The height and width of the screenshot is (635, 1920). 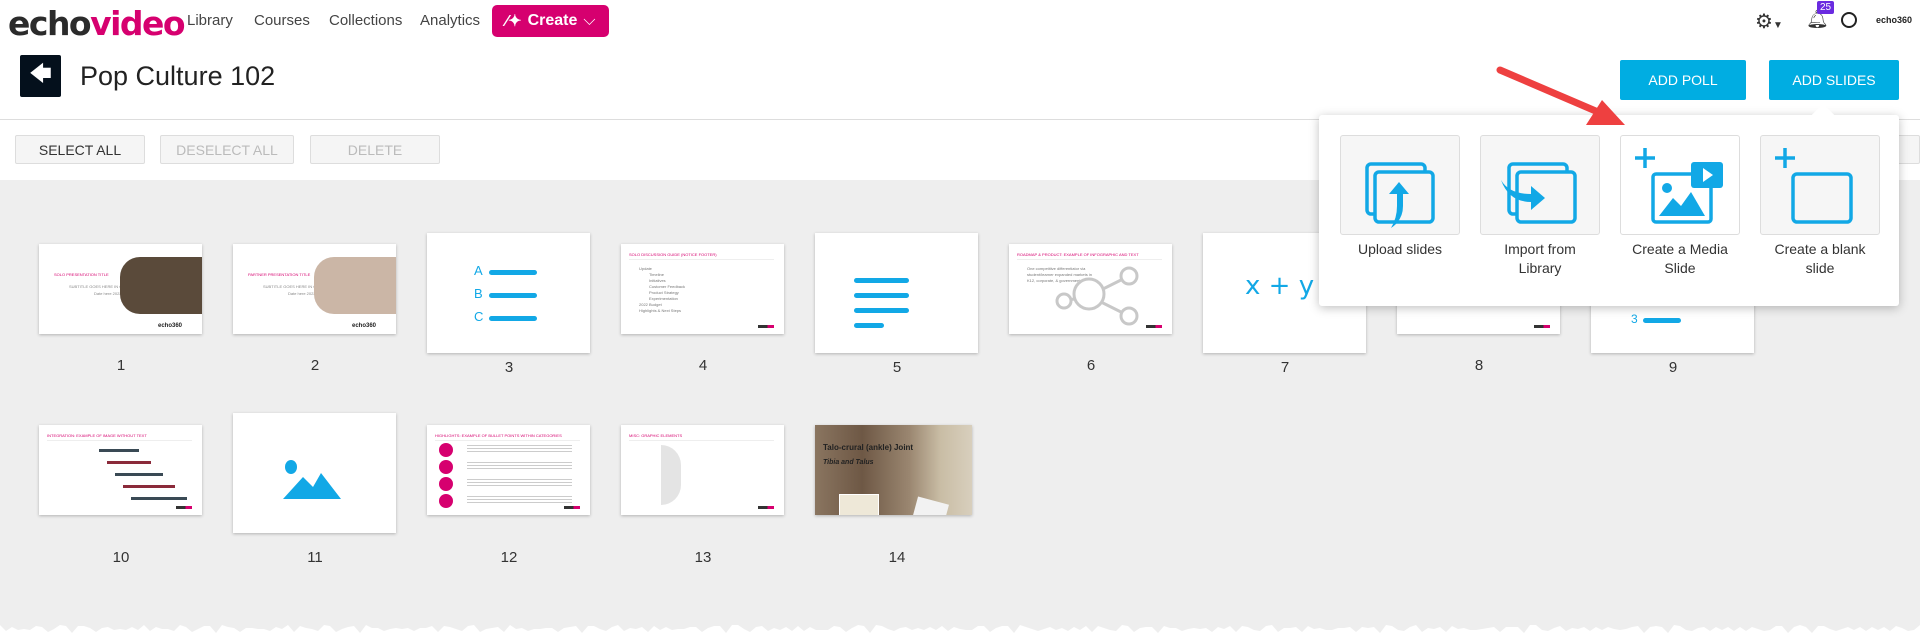 I want to click on nav-collections: Collections, so click(x=365, y=20).